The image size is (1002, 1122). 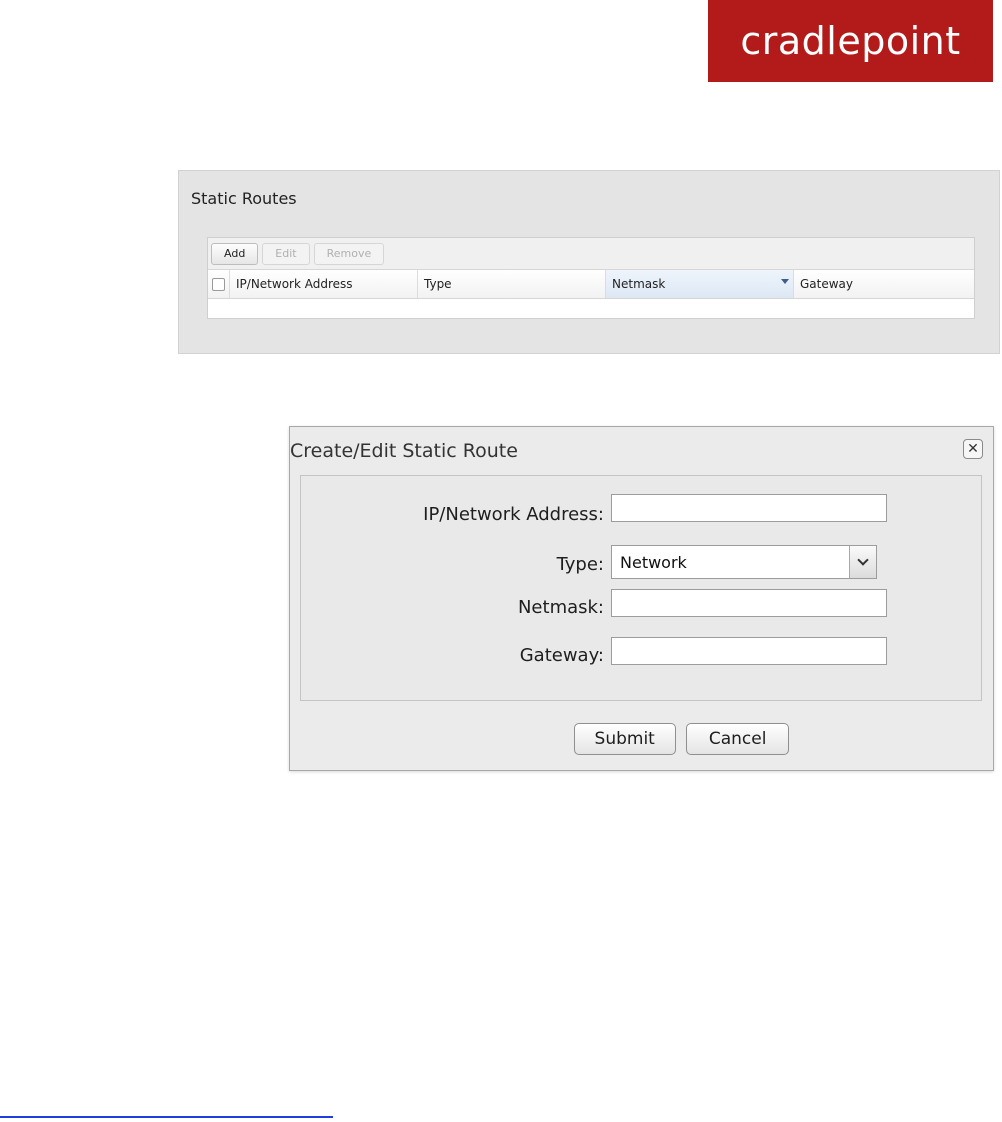 I want to click on gateway-input, so click(x=749, y=651).